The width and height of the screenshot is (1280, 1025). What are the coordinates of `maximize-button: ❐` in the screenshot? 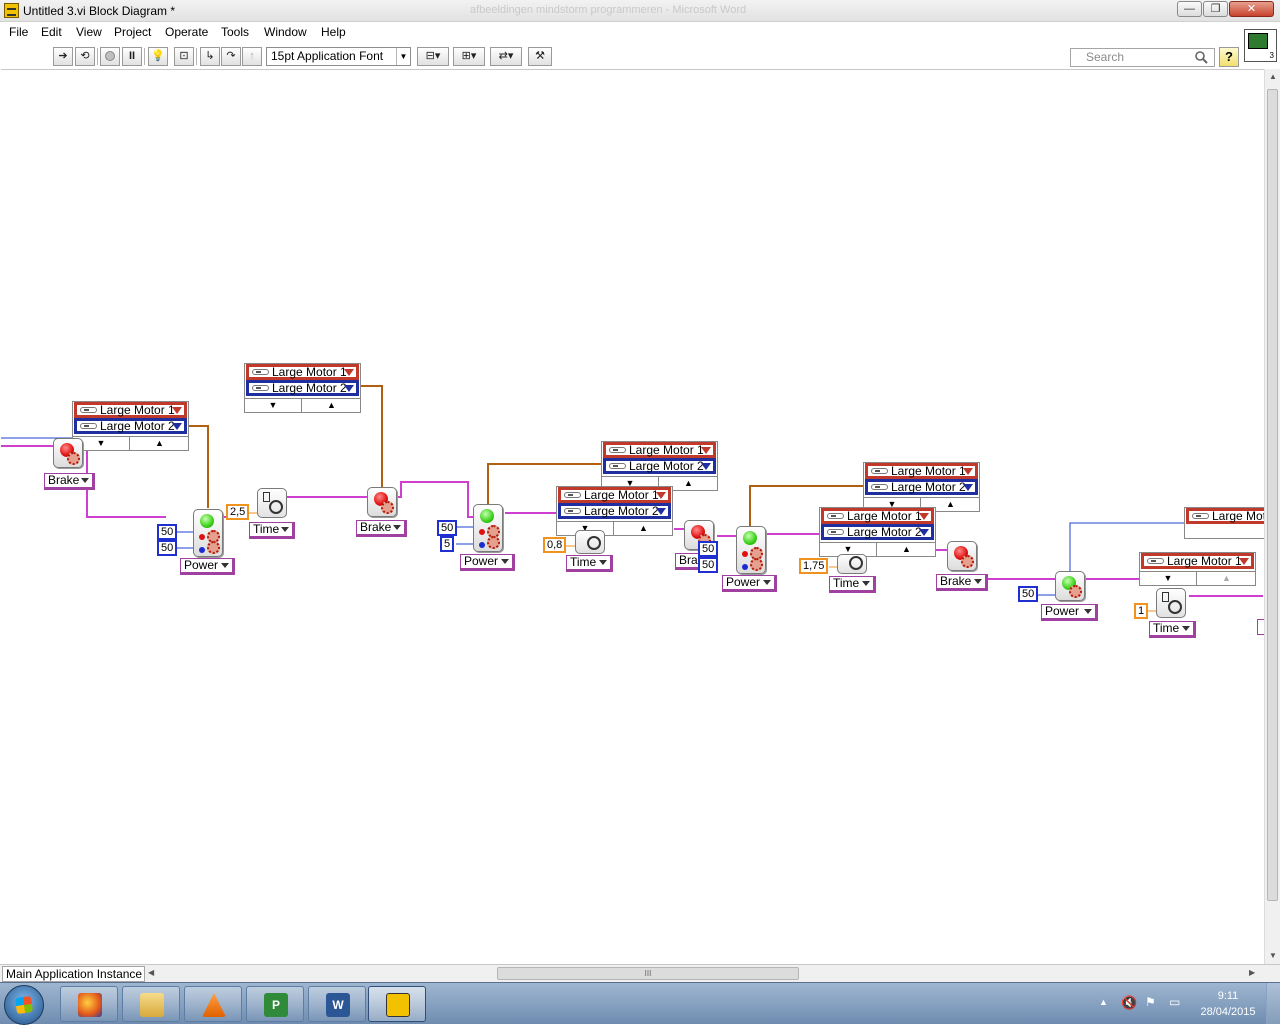 It's located at (1215, 9).